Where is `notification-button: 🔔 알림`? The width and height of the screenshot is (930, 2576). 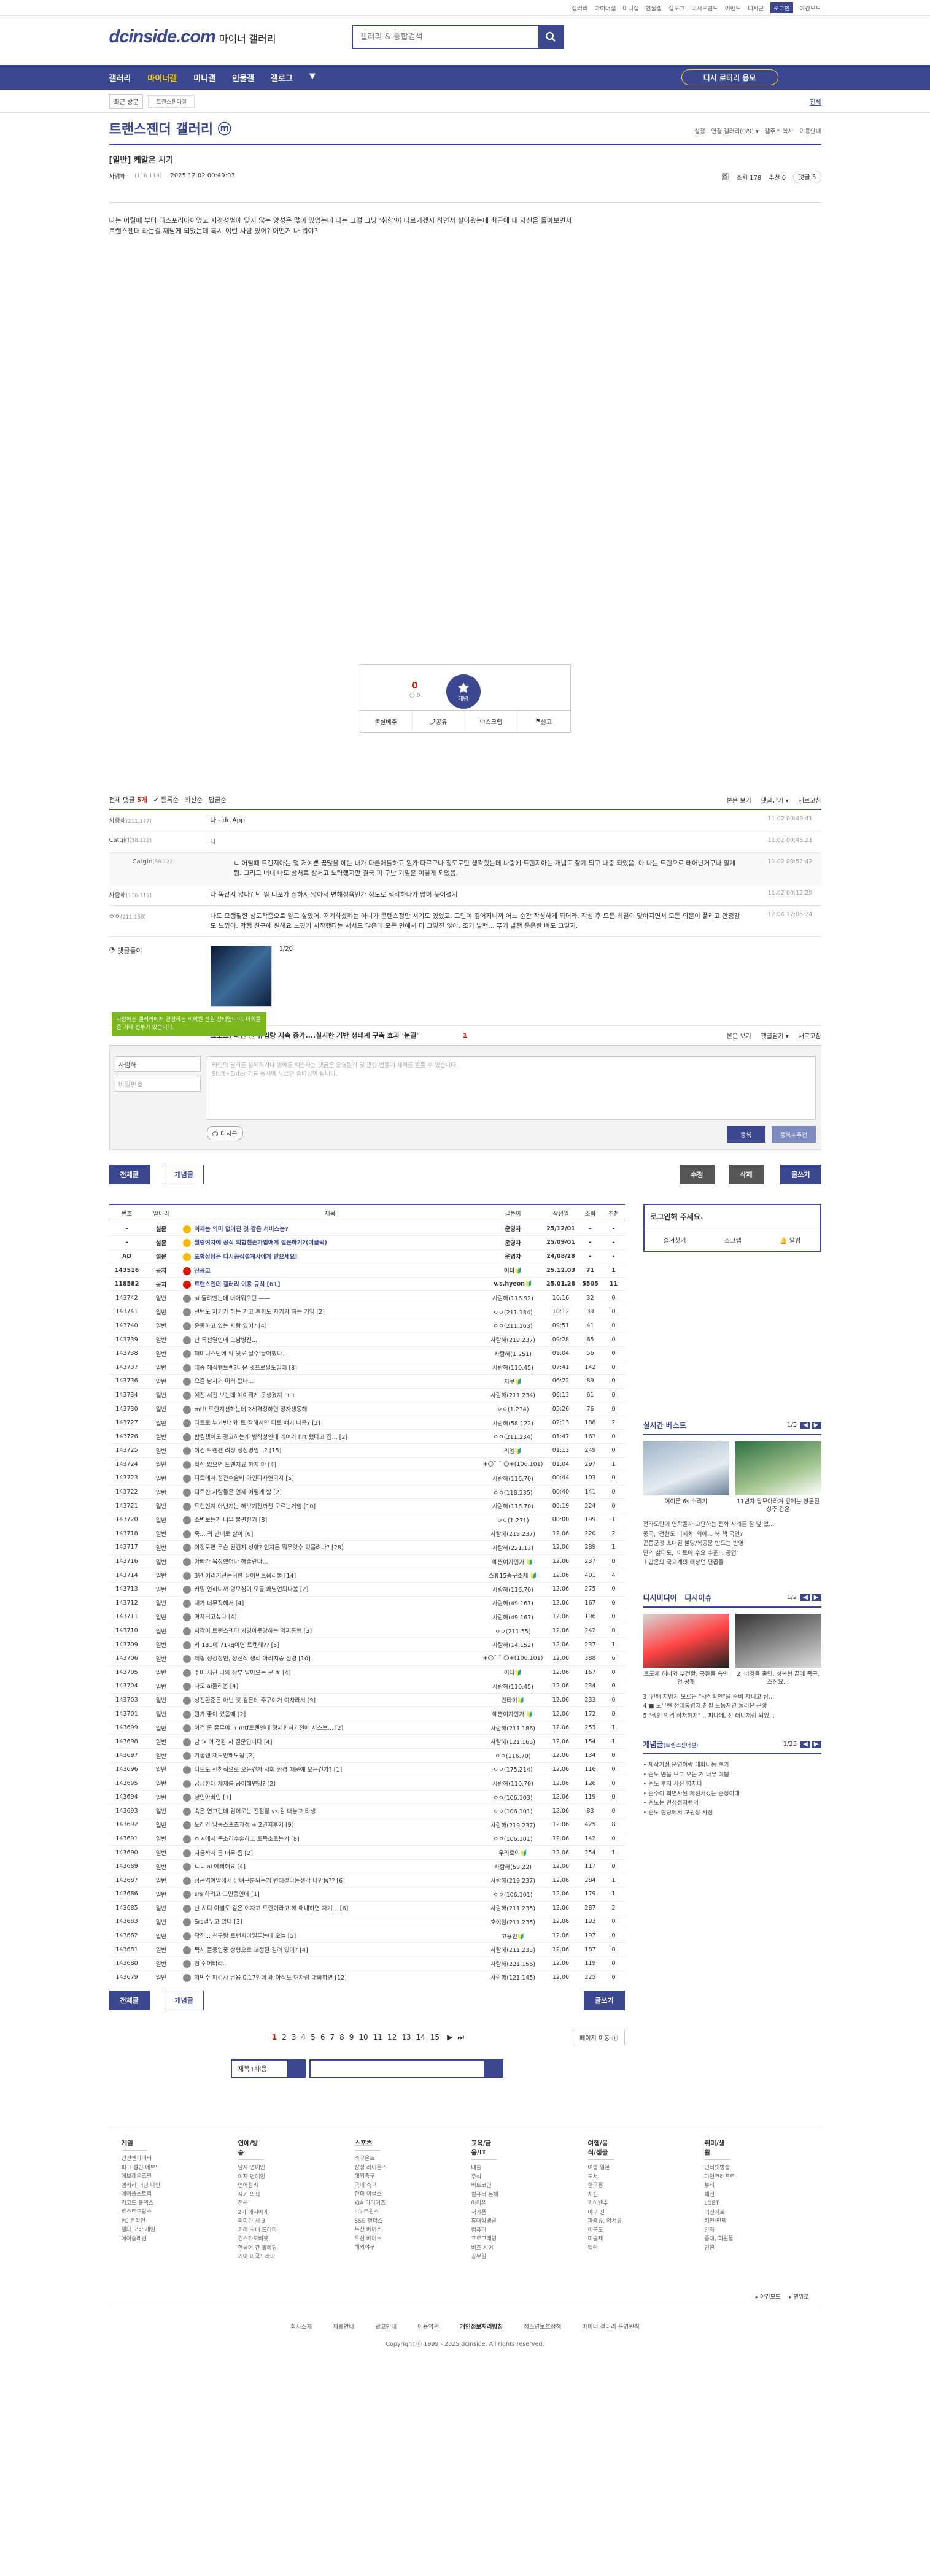 notification-button: 🔔 알림 is located at coordinates (790, 1239).